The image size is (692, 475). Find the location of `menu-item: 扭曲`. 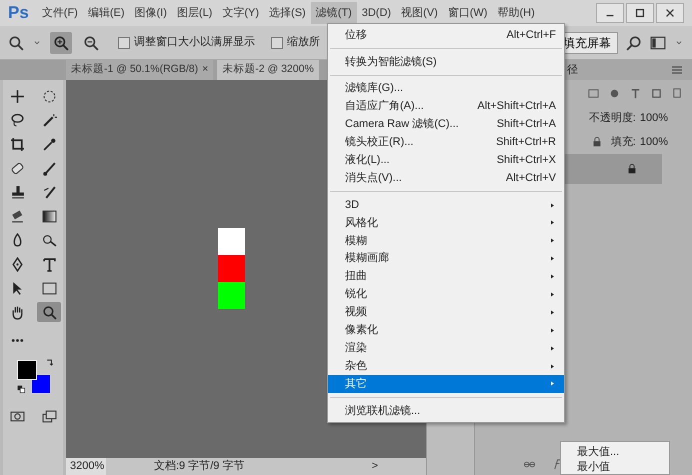

menu-item: 扭曲 is located at coordinates (446, 277).